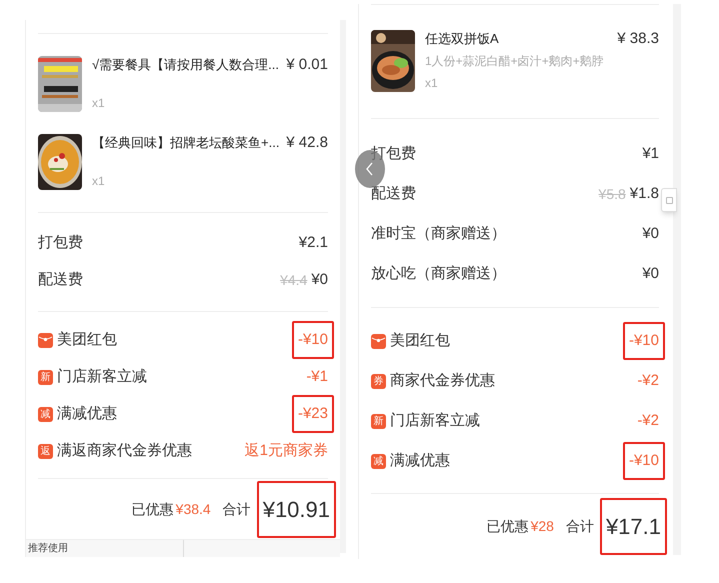  What do you see at coordinates (633, 527) in the screenshot?
I see `total-amount: ¥17.1` at bounding box center [633, 527].